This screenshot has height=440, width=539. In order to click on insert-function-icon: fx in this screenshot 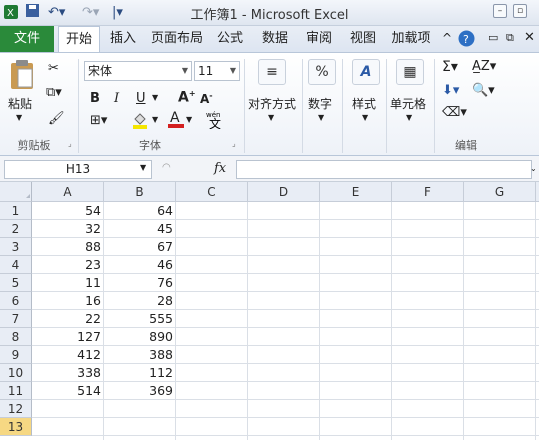, I will do `click(220, 168)`.